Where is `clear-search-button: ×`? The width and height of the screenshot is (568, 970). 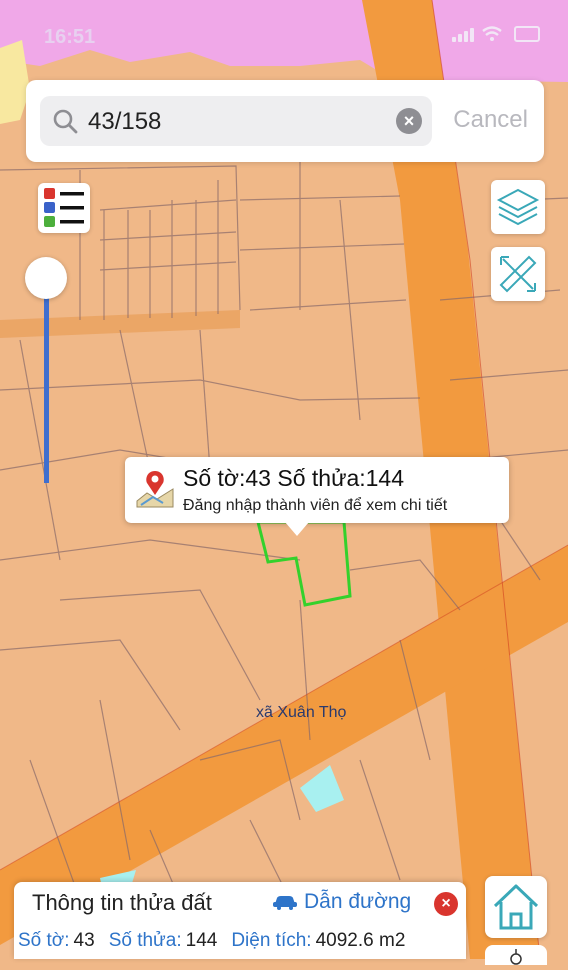
clear-search-button: × is located at coordinates (409, 121).